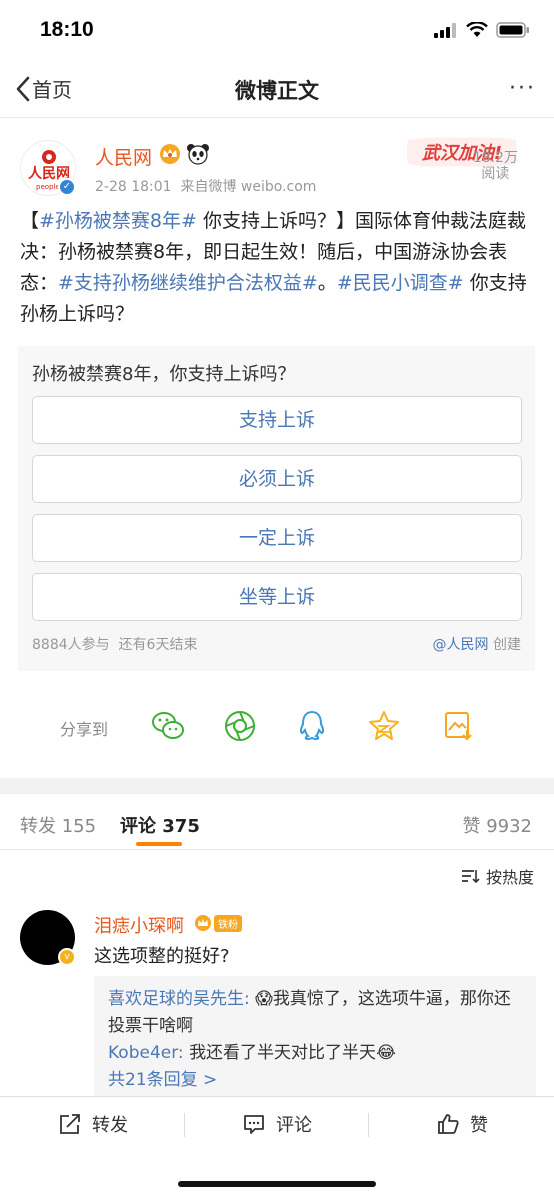  Describe the element at coordinates (133, 187) in the screenshot. I see `post-time: 2-28 18:01` at that location.